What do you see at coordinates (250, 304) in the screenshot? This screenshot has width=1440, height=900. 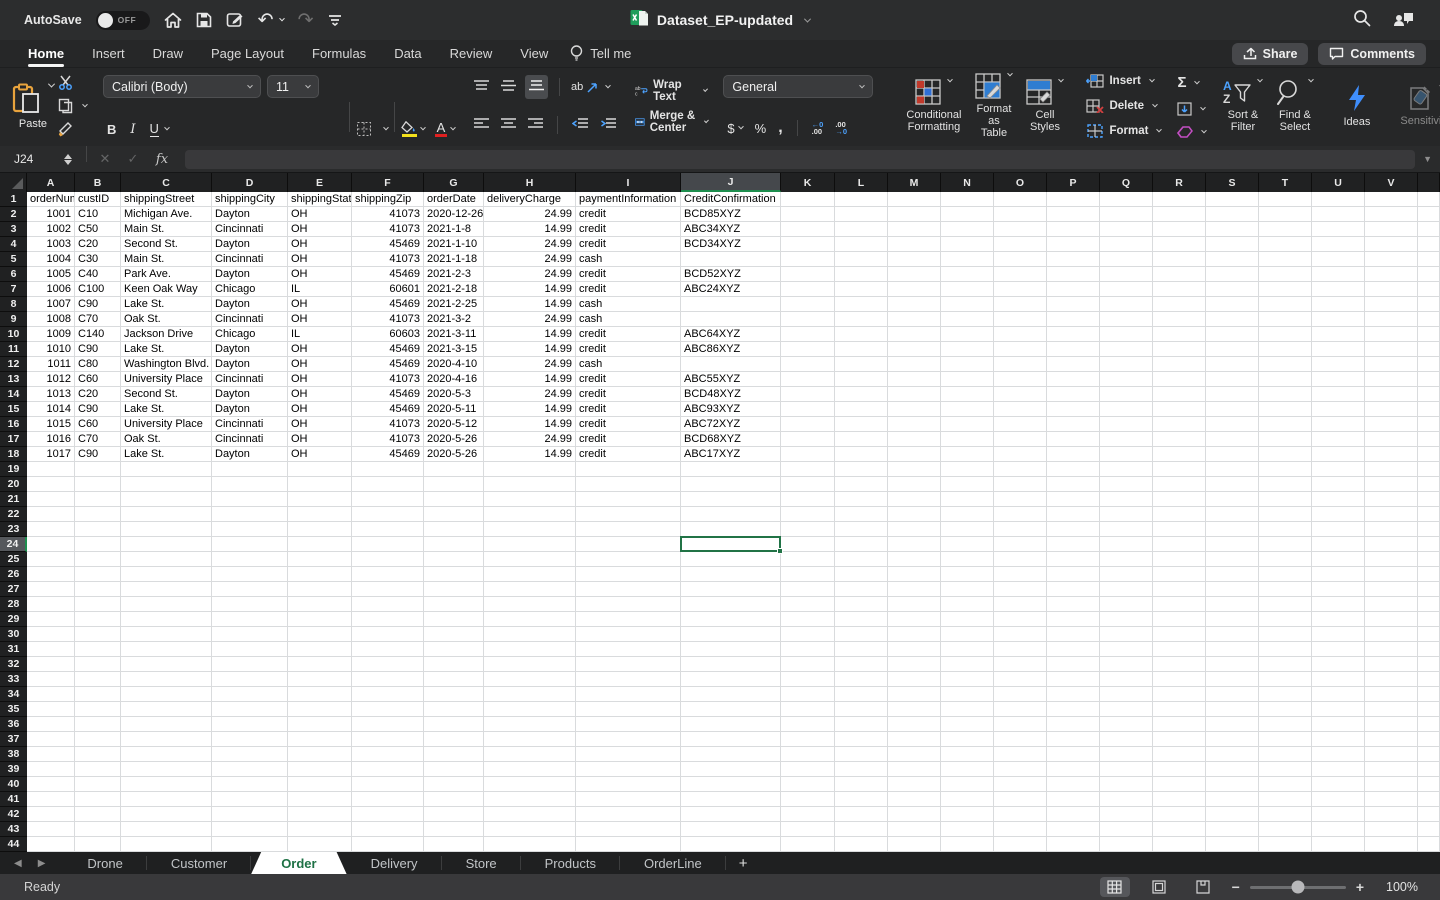 I see `cell-D8: Dayton` at bounding box center [250, 304].